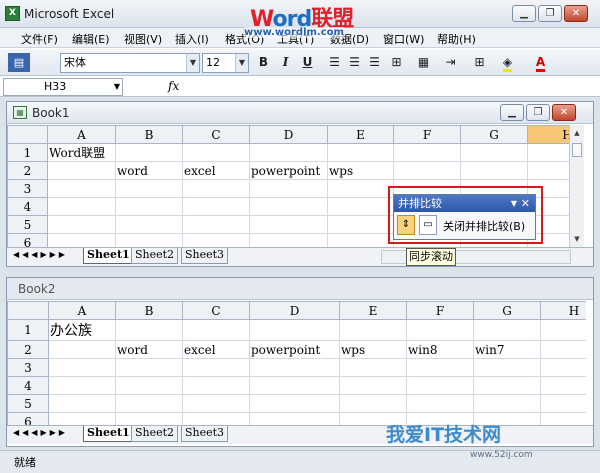  Describe the element at coordinates (548, 134) in the screenshot. I see `column-header-selected: H` at that location.